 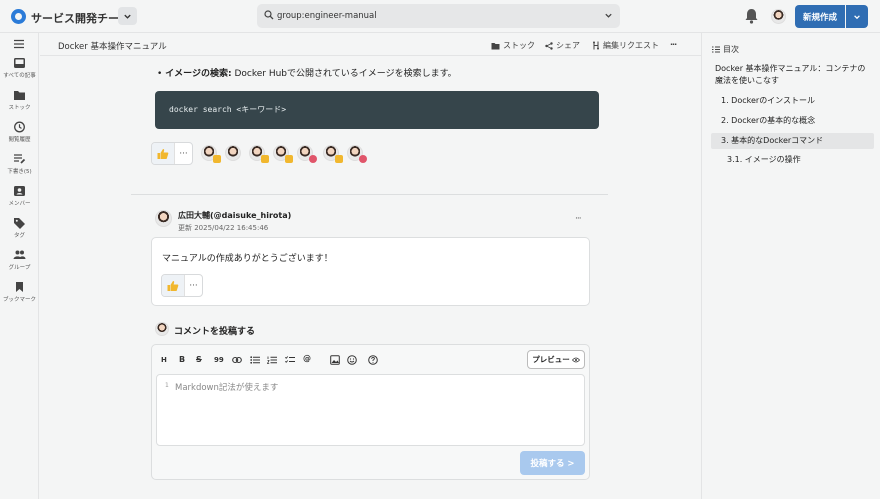 What do you see at coordinates (80, 18) in the screenshot?
I see `team-name: サービス開発チーム` at bounding box center [80, 18].